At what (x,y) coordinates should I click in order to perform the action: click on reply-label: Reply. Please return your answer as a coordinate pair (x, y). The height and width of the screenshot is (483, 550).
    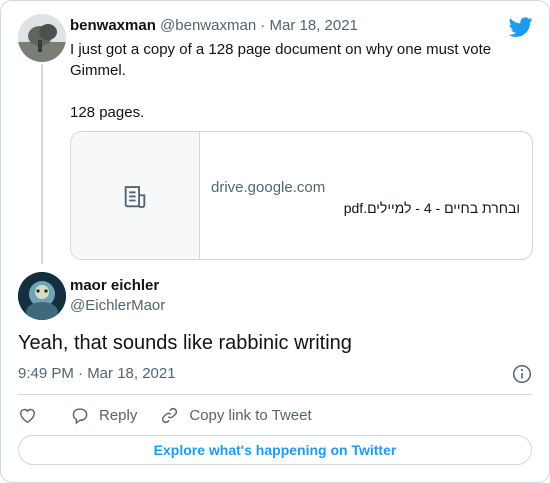
    Looking at the image, I should click on (118, 415).